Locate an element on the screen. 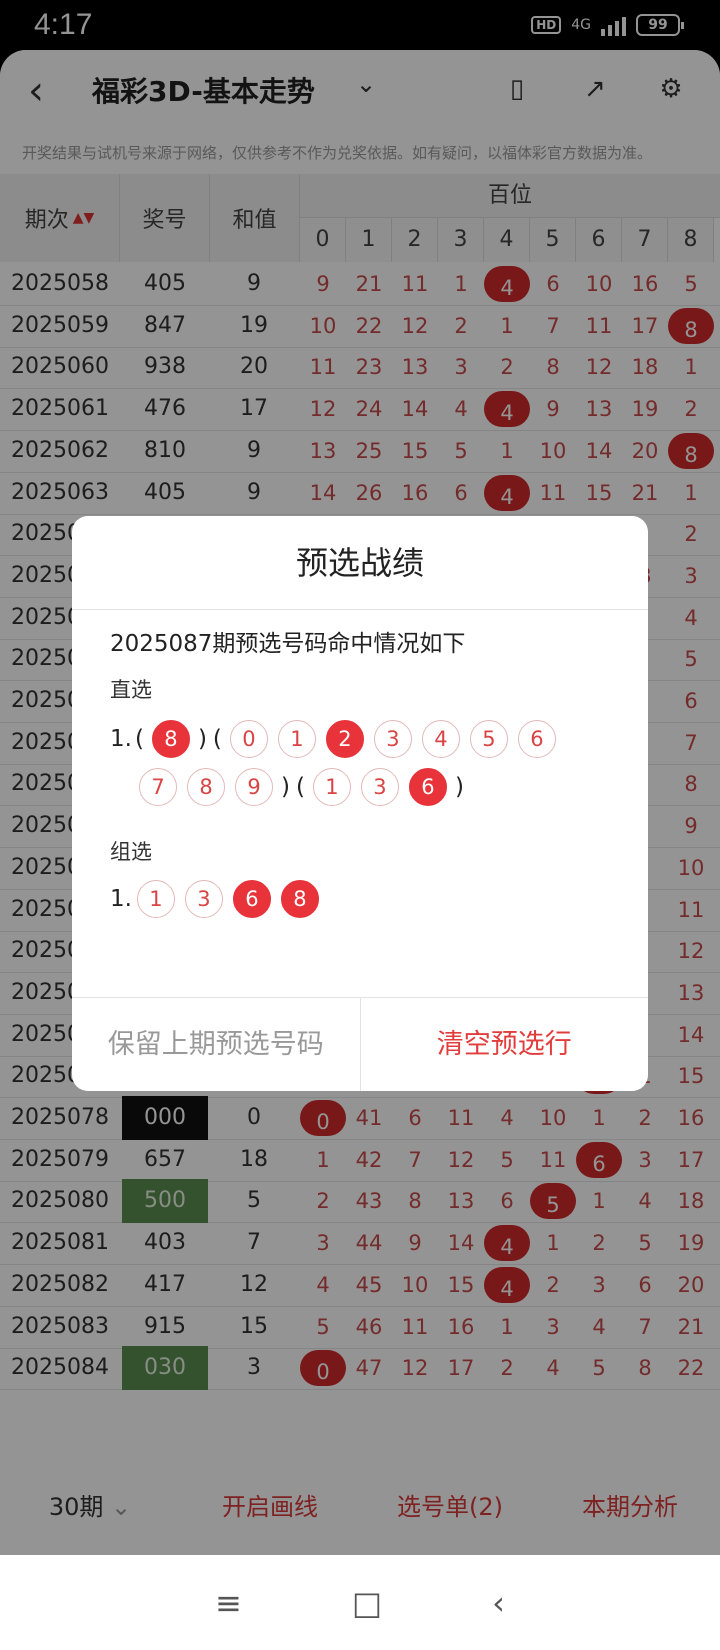  number-ball: 7 is located at coordinates (158, 787).